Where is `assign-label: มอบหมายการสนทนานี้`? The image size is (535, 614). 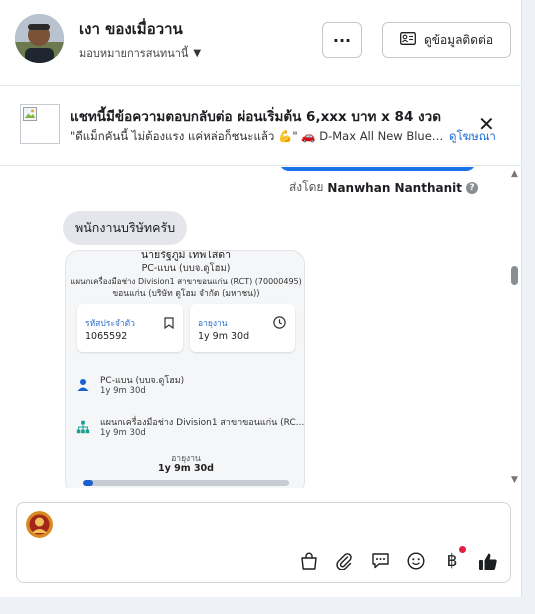 assign-label: มอบหมายการสนทนานี้ is located at coordinates (134, 53).